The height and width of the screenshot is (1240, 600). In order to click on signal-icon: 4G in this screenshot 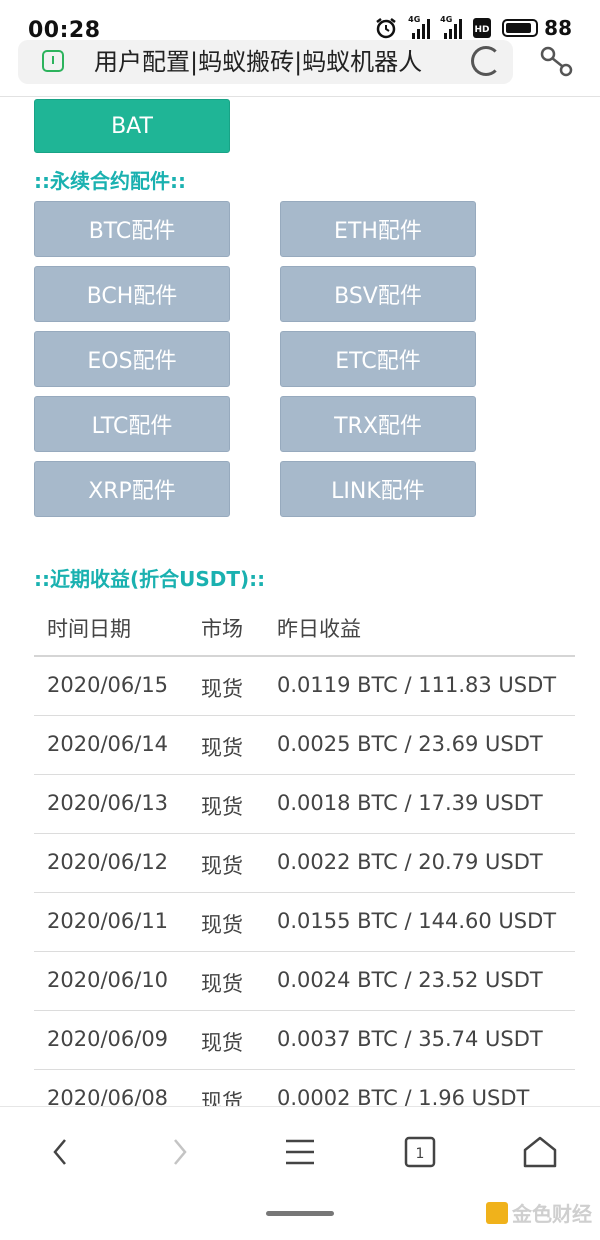, I will do `click(419, 27)`.